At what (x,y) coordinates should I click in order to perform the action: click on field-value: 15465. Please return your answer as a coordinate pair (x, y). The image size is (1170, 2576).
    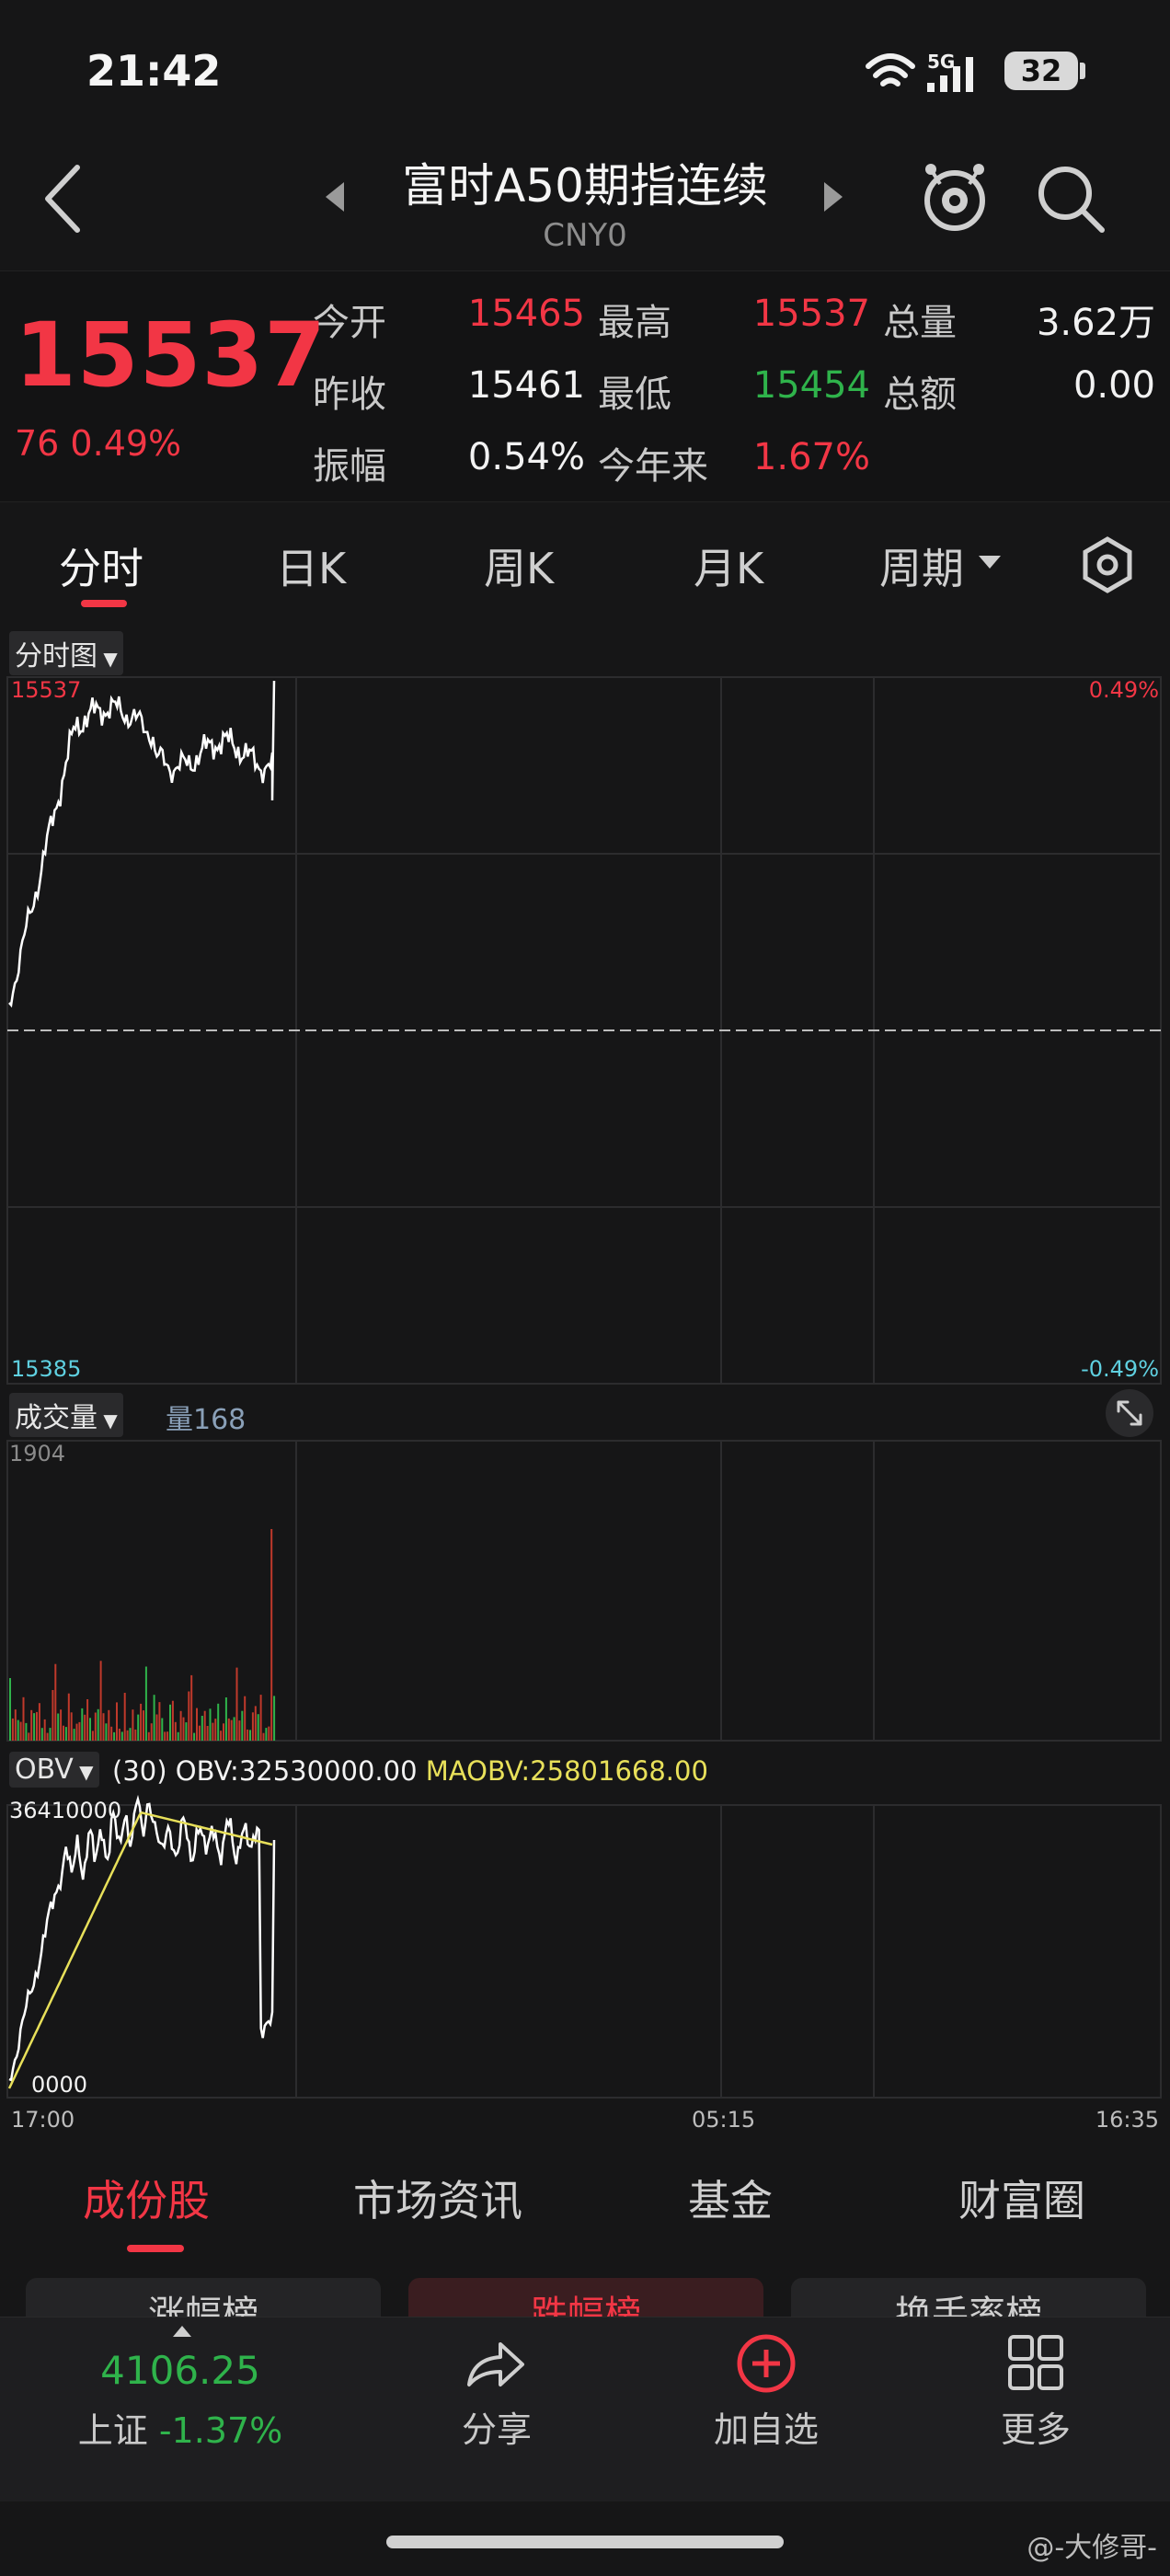
    Looking at the image, I should click on (526, 314).